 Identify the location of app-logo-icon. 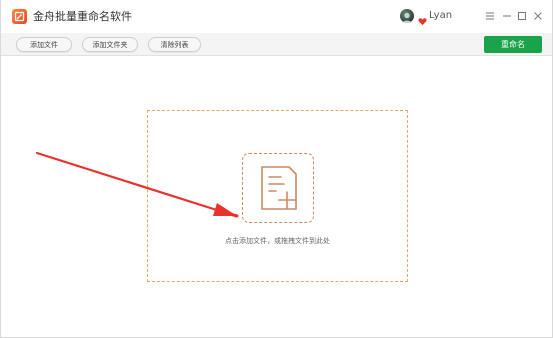
(19, 16).